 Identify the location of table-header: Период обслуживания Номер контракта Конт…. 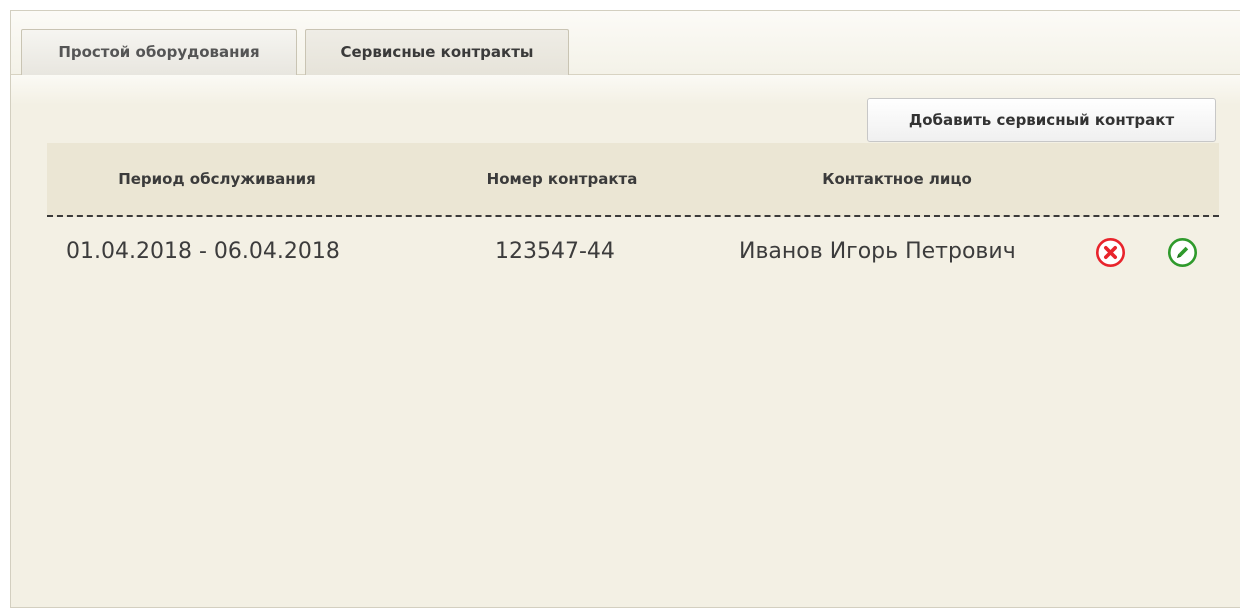
(633, 180).